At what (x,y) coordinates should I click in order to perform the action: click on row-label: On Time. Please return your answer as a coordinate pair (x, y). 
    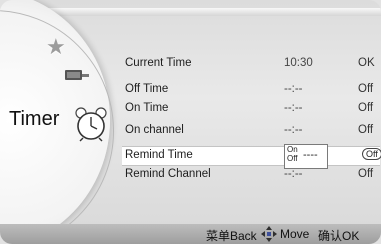
    Looking at the image, I should click on (147, 108).